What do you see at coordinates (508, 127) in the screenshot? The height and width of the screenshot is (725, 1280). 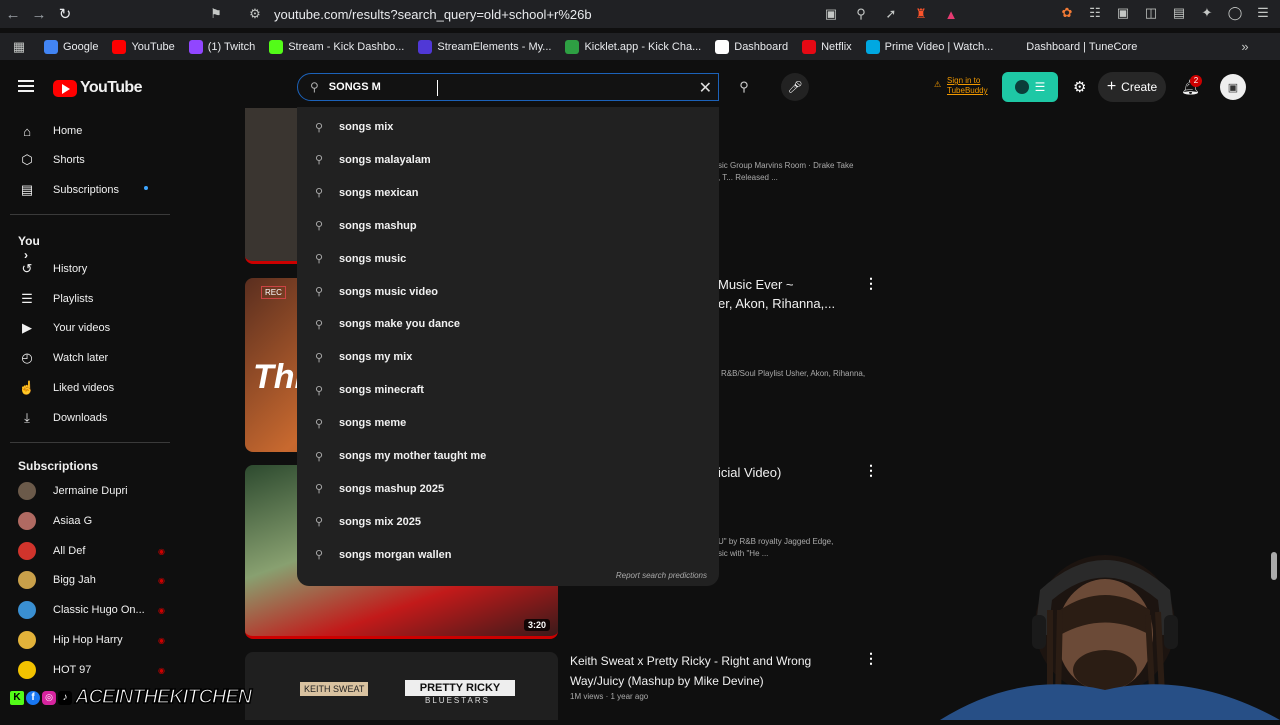 I see `search-suggestion: ⚲ songs mix` at bounding box center [508, 127].